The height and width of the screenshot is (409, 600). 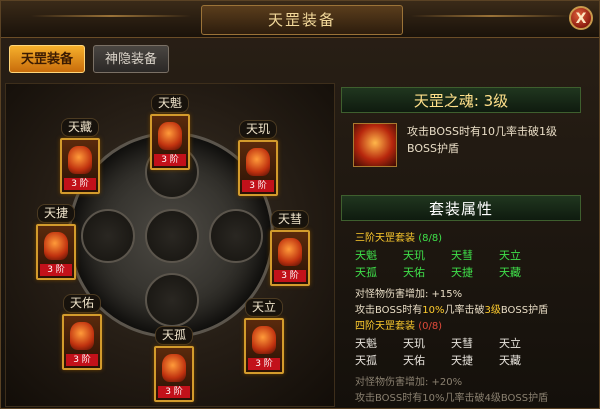 What do you see at coordinates (80, 160) in the screenshot?
I see `armor-icon` at bounding box center [80, 160].